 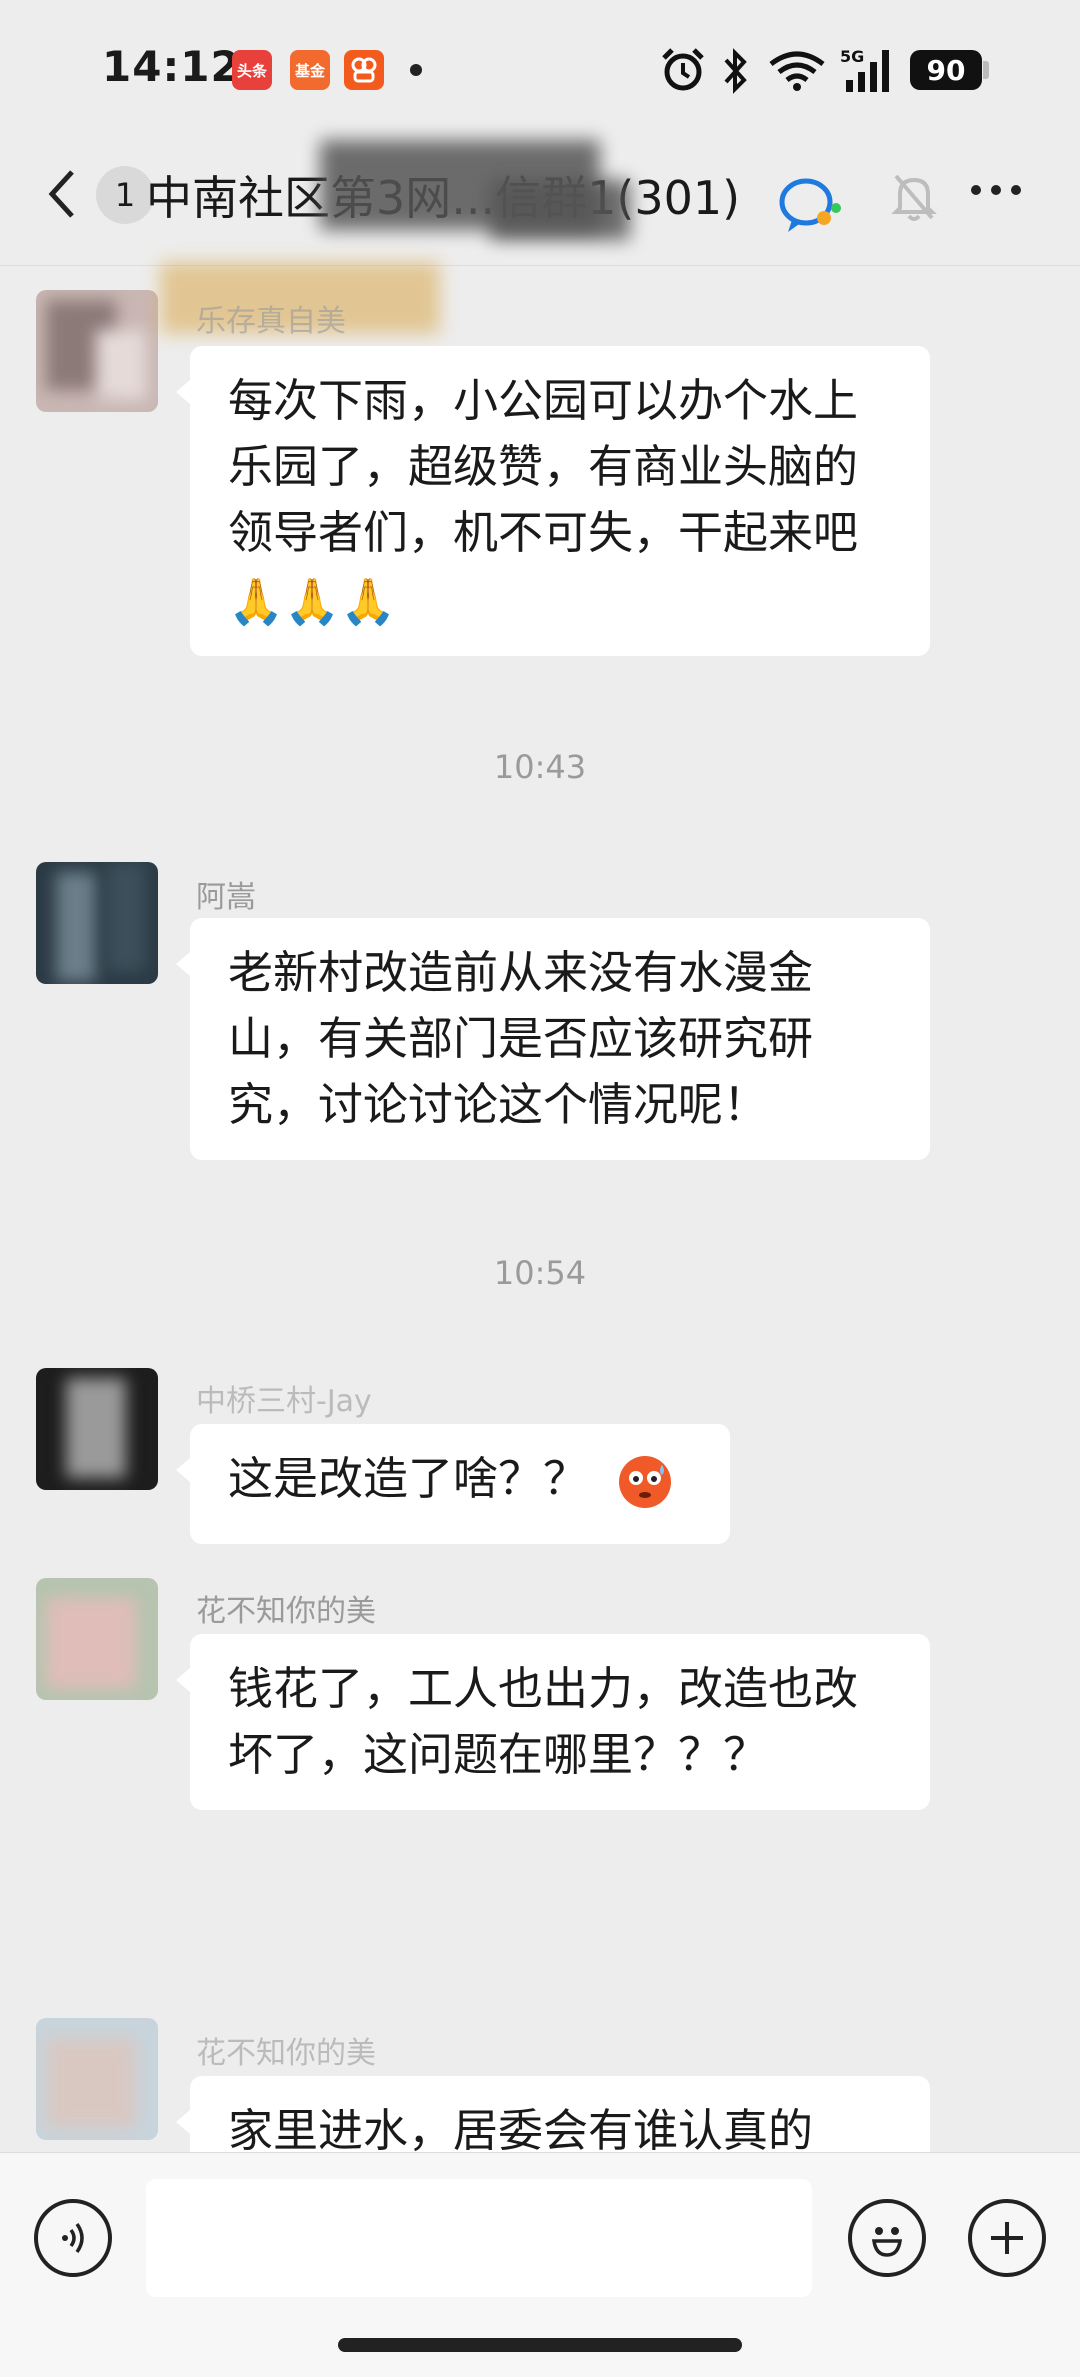 What do you see at coordinates (408, 1478) in the screenshot?
I see `message-text: 这是改造了啥？？` at bounding box center [408, 1478].